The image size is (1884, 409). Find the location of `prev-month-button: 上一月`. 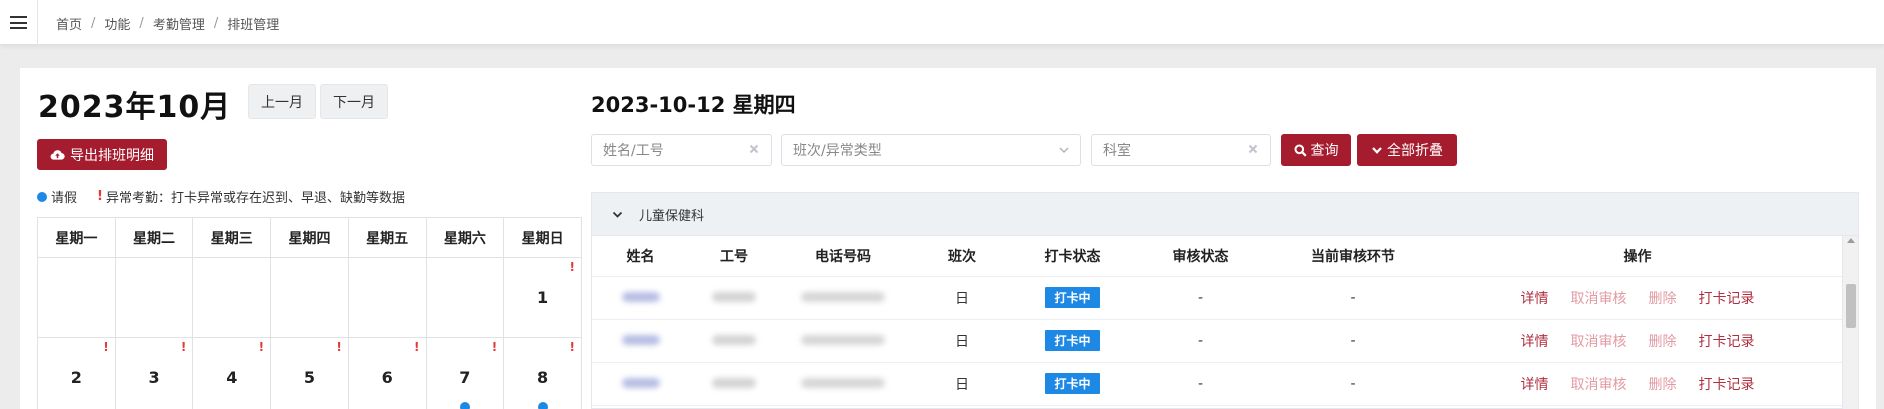

prev-month-button: 上一月 is located at coordinates (282, 101).